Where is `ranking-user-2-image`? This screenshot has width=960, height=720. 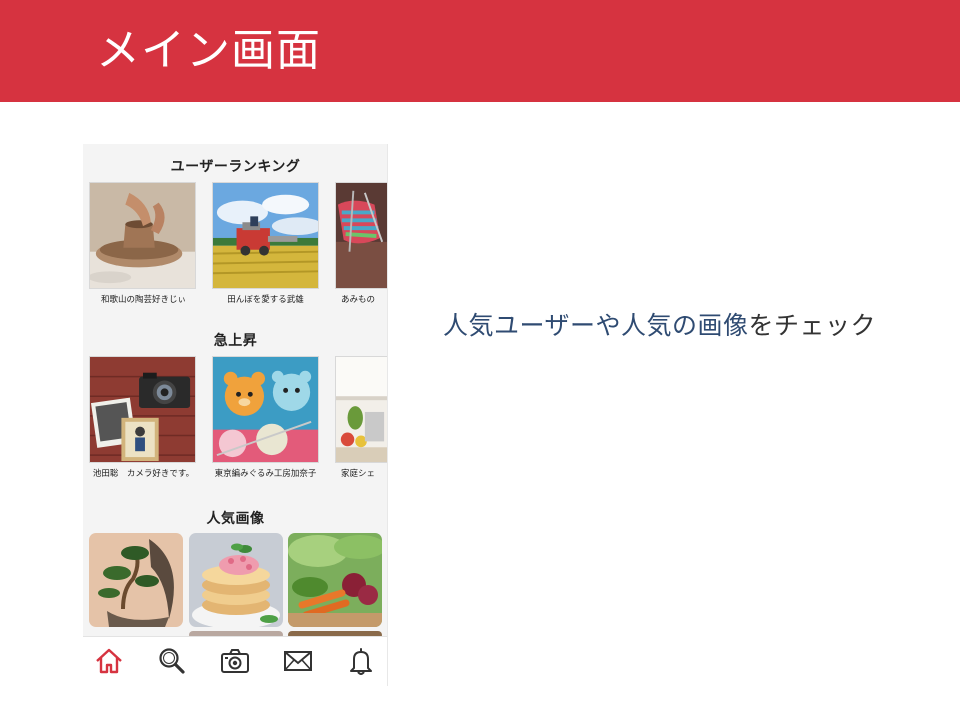 ranking-user-2-image is located at coordinates (265, 235).